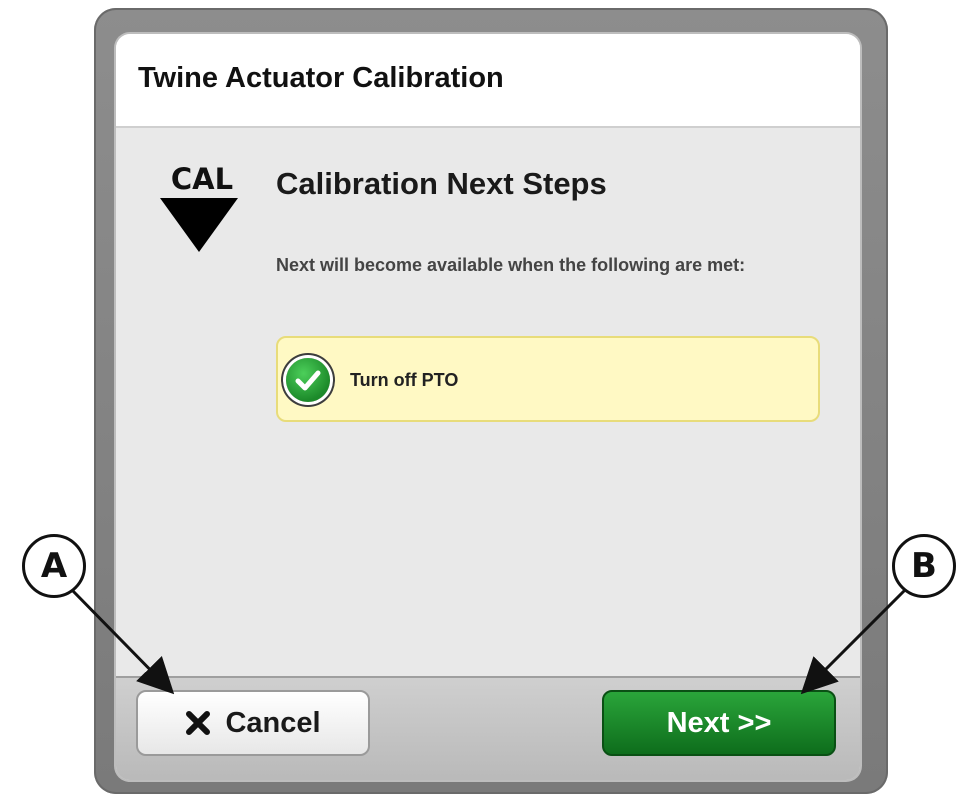 This screenshot has height=797, width=957. I want to click on callout-b-arrow, so click(853, 641).